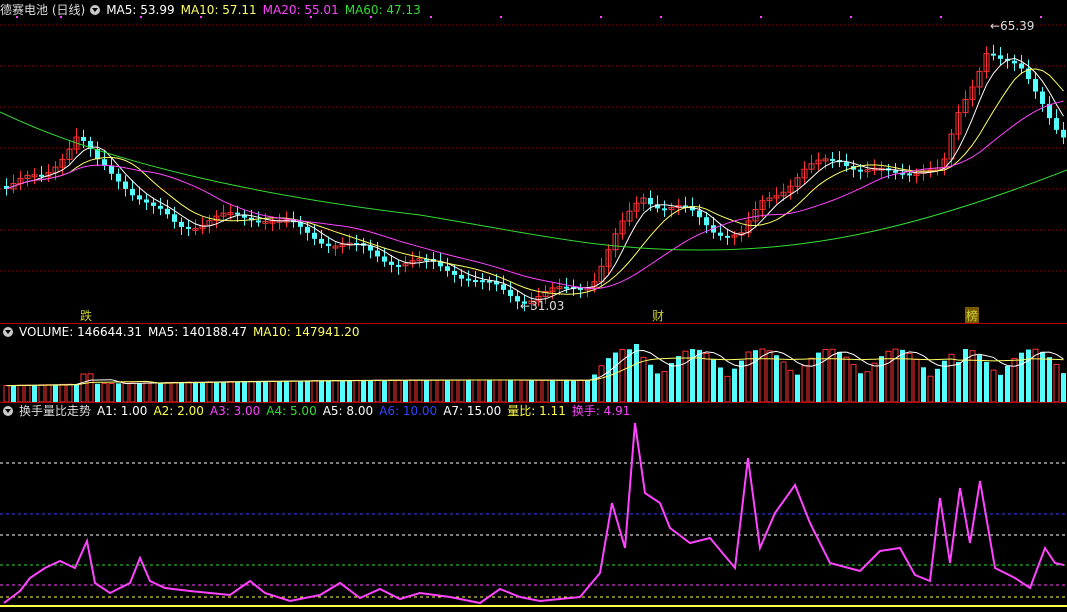 The width and height of the screenshot is (1067, 612). What do you see at coordinates (140, 10) in the screenshot?
I see `ma5-label: MA5: 53.99` at bounding box center [140, 10].